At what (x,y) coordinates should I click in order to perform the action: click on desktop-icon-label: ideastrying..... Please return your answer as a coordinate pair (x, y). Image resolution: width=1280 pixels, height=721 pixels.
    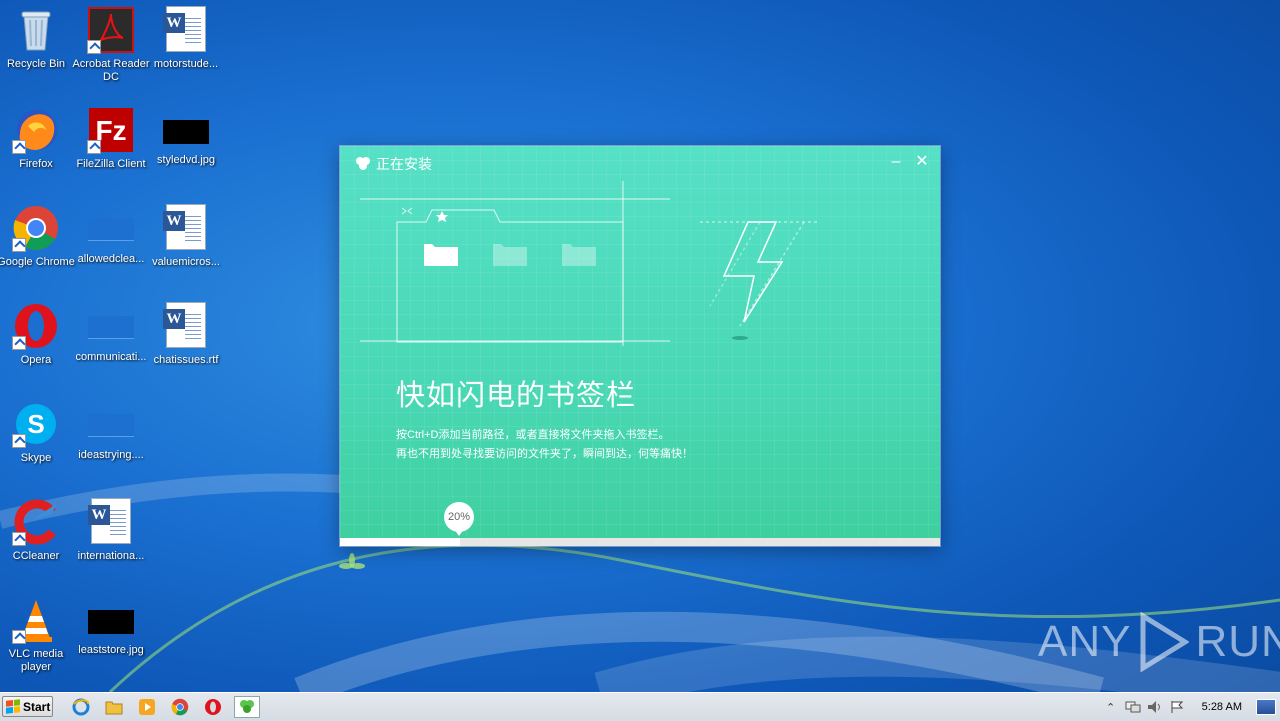
    Looking at the image, I should click on (111, 455).